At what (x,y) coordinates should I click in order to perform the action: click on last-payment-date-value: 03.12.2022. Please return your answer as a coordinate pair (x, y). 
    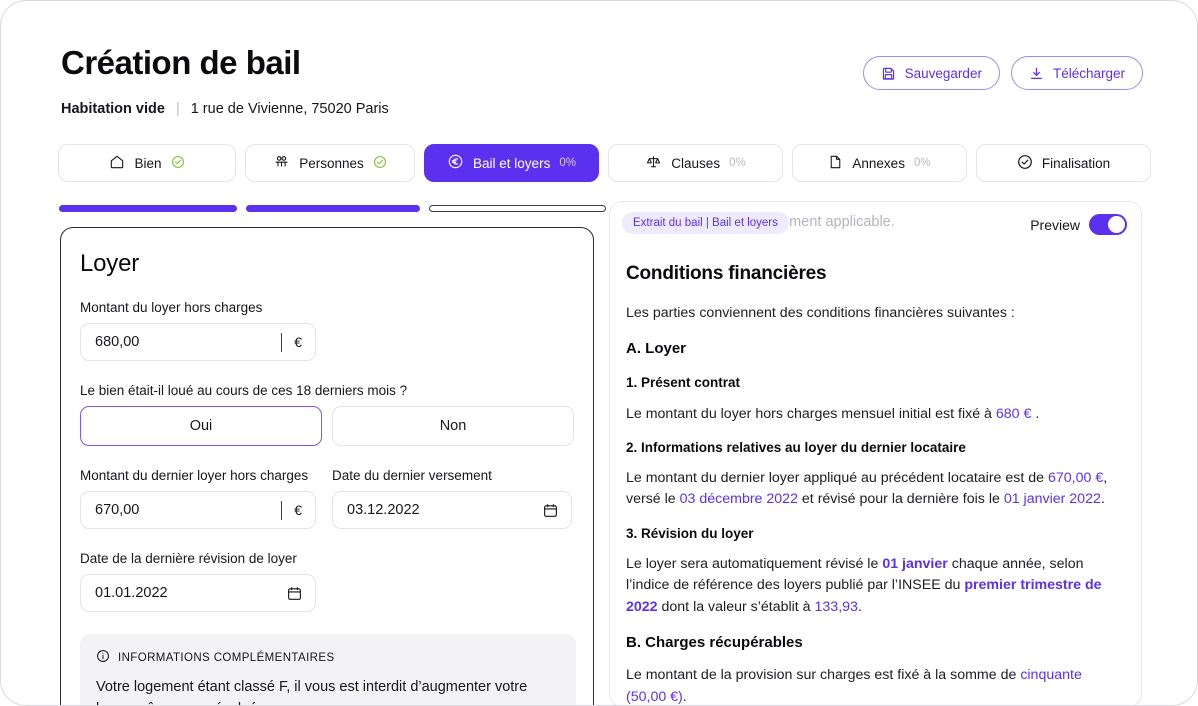
    Looking at the image, I should click on (383, 510).